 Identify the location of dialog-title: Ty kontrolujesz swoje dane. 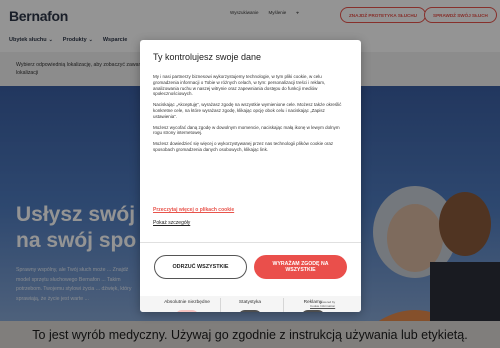
(207, 57).